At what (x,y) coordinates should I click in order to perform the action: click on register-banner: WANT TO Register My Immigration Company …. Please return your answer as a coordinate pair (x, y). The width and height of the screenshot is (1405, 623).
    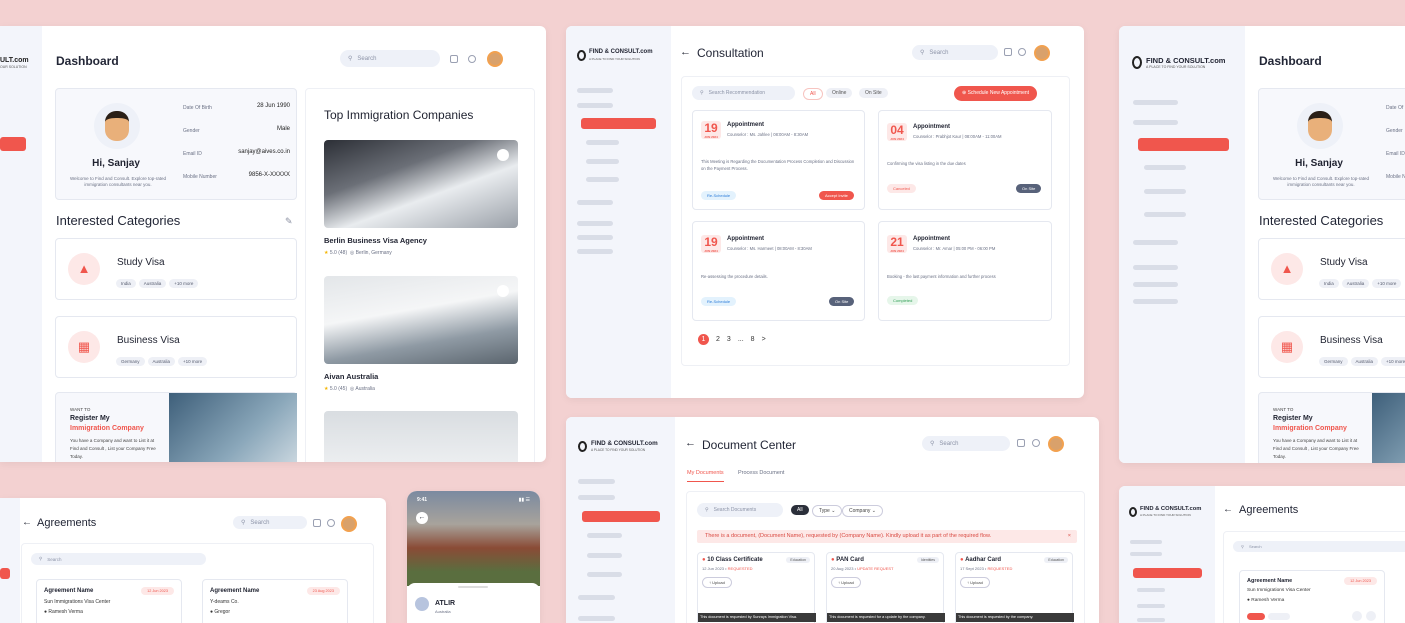
    Looking at the image, I should click on (176, 427).